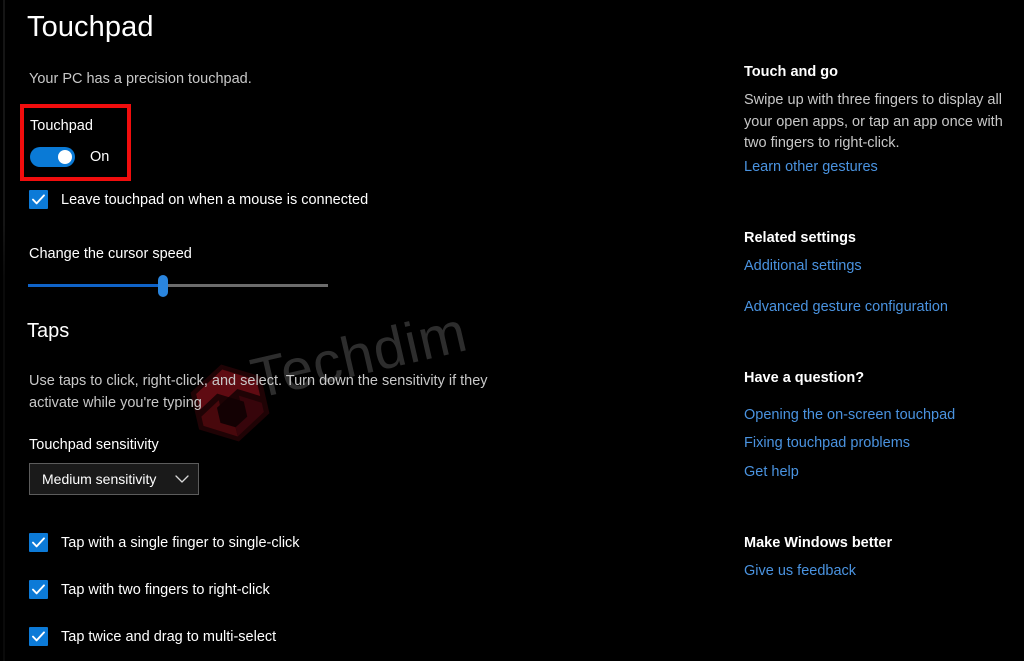 Image resolution: width=1024 pixels, height=661 pixels. I want to click on cursor-speed-label: Change the cursor speed, so click(110, 254).